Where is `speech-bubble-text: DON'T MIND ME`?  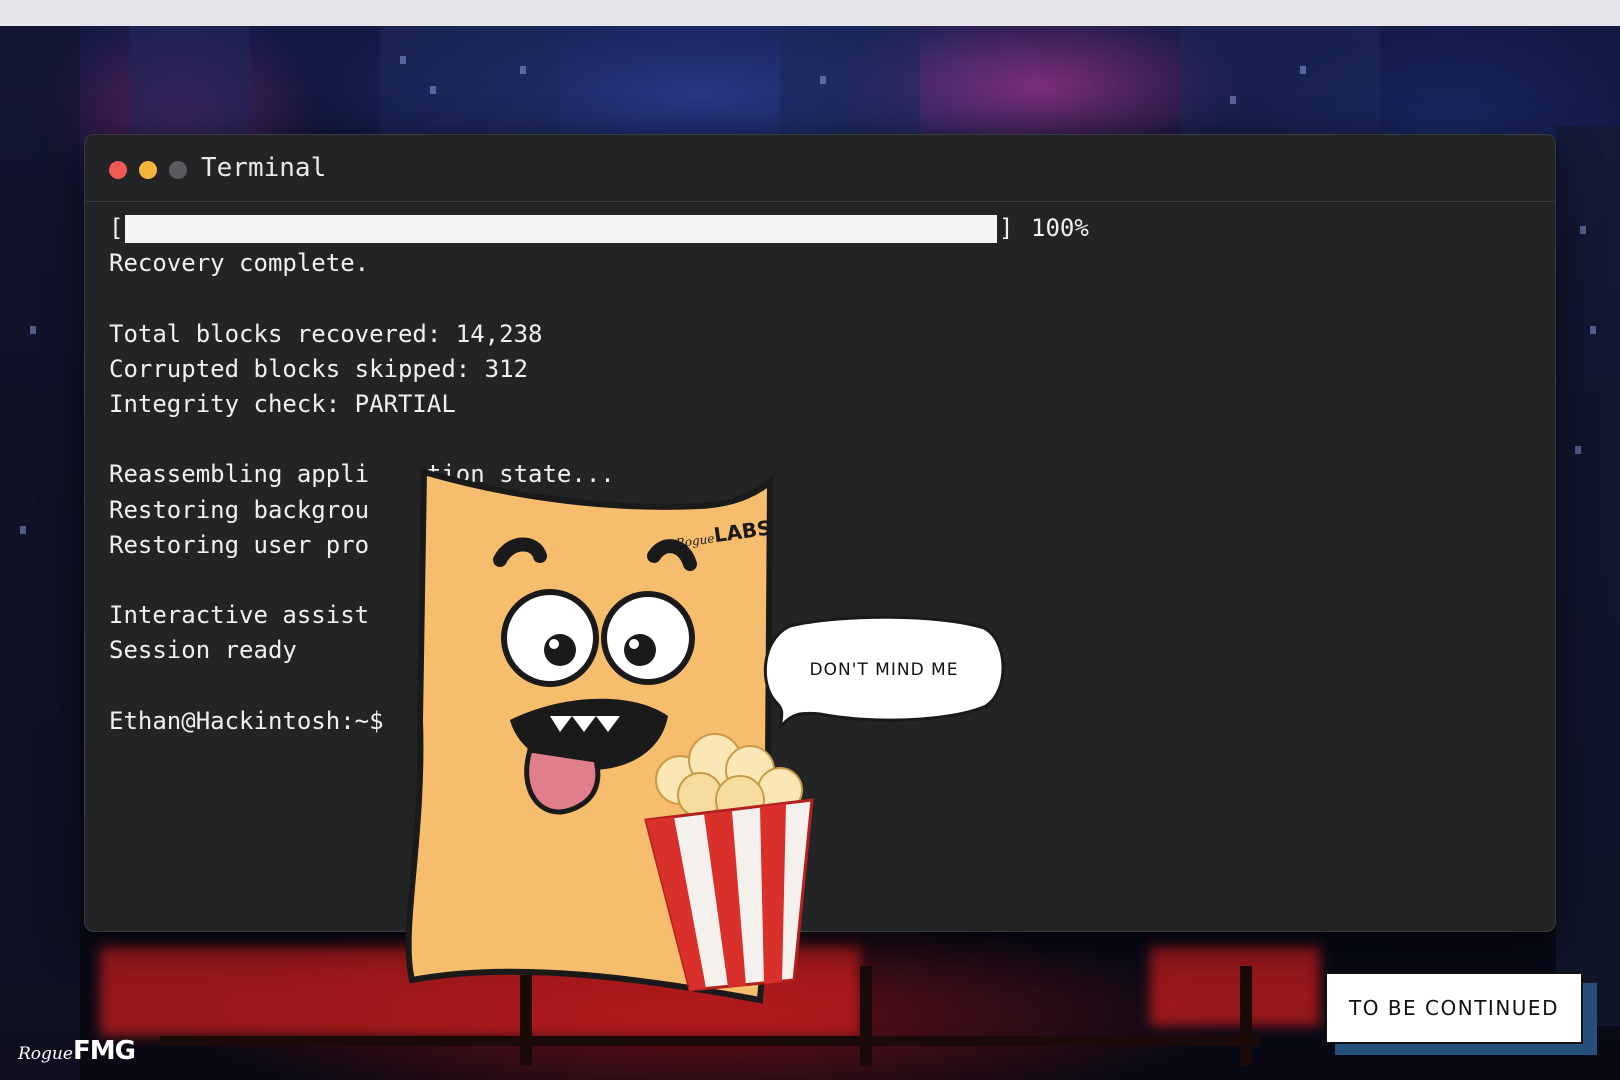
speech-bubble-text: DON'T MIND ME is located at coordinates (884, 670).